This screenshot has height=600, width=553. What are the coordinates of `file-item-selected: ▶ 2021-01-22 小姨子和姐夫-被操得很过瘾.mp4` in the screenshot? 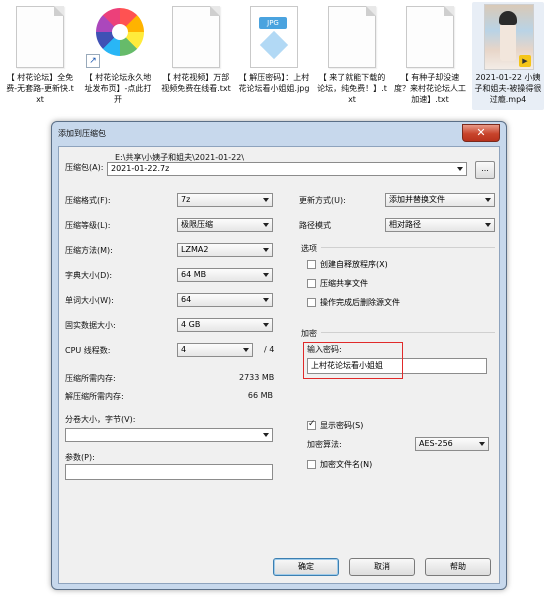 It's located at (508, 56).